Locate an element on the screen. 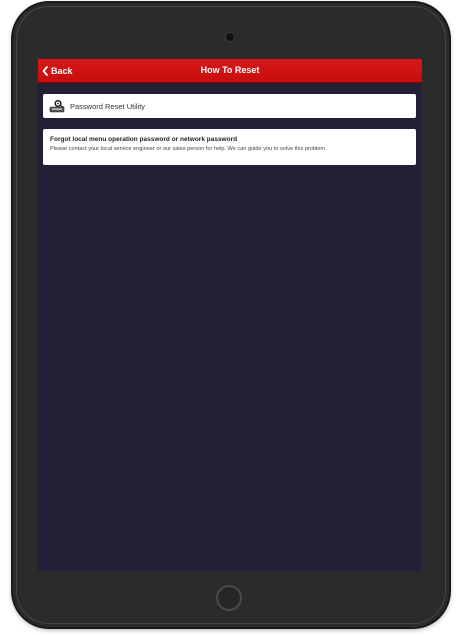  camera-icon is located at coordinates (230, 37).